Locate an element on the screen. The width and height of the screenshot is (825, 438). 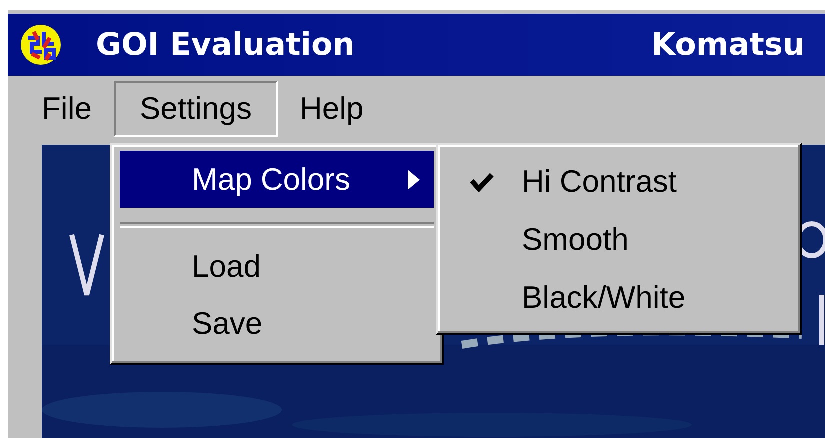
app-logo-icon is located at coordinates (41, 45).